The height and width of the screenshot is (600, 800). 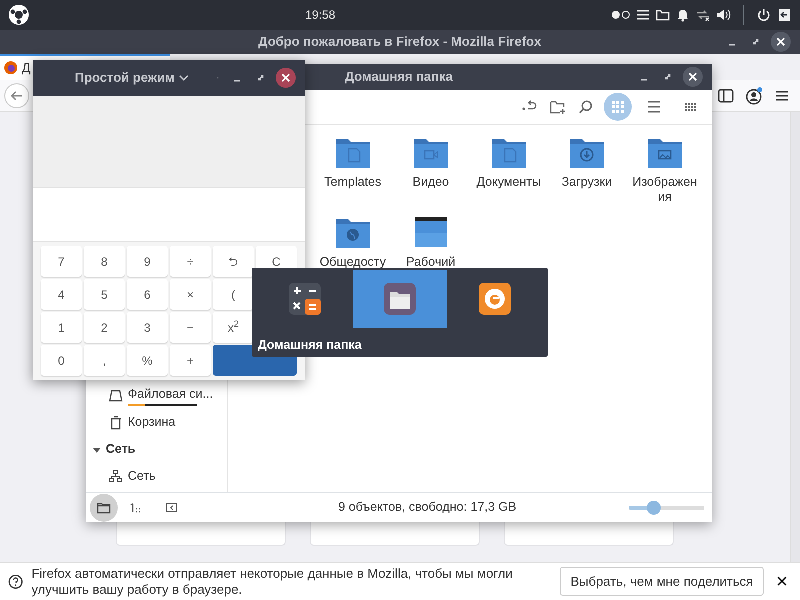 I want to click on calculator-icon, so click(x=305, y=299).